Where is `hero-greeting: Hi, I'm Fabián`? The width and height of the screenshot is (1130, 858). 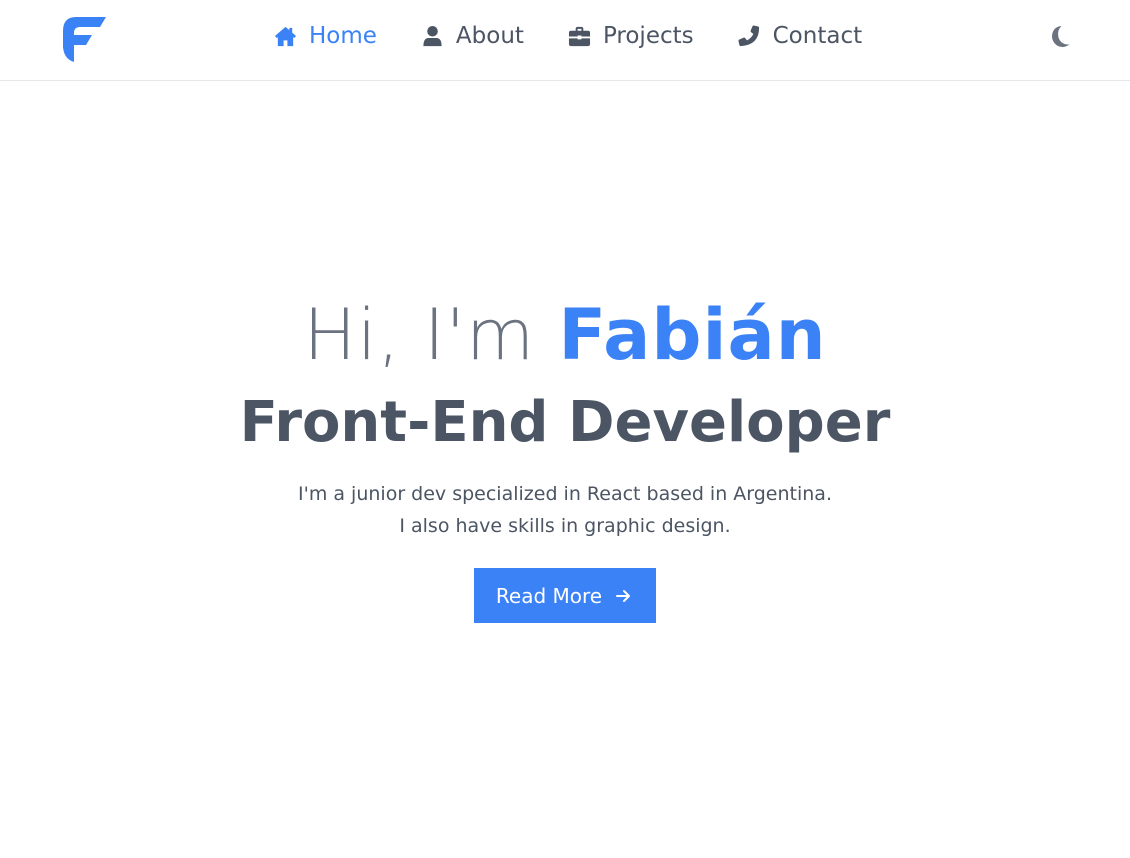 hero-greeting: Hi, I'm Fabián is located at coordinates (565, 335).